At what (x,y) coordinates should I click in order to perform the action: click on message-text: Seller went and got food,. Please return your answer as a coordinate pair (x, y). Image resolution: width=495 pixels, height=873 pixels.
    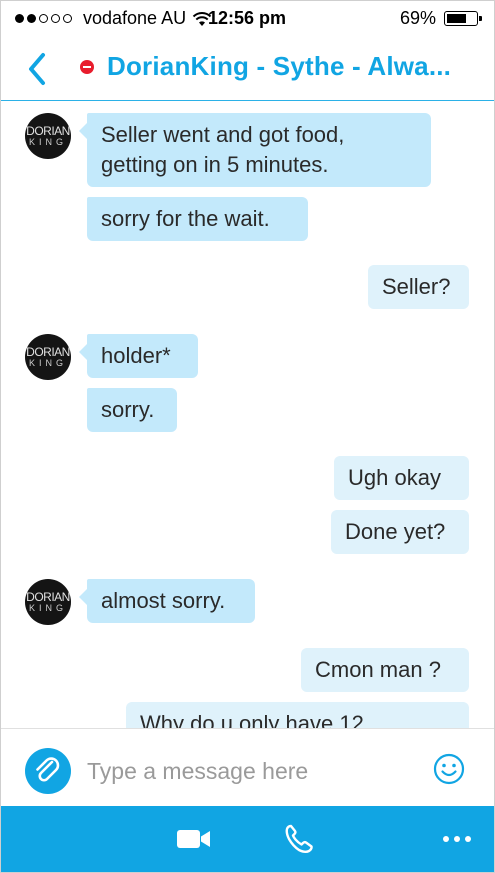
    Looking at the image, I should click on (223, 134).